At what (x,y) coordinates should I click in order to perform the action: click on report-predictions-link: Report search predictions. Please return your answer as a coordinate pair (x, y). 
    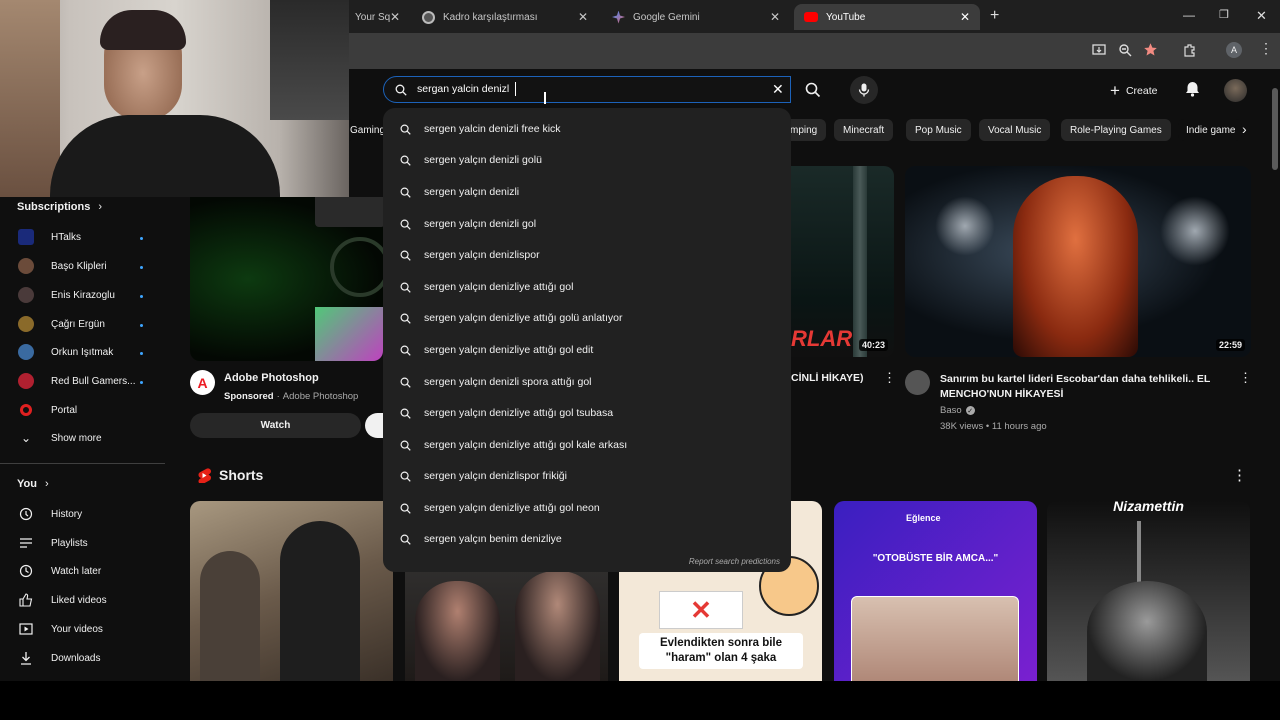
    Looking at the image, I should click on (734, 561).